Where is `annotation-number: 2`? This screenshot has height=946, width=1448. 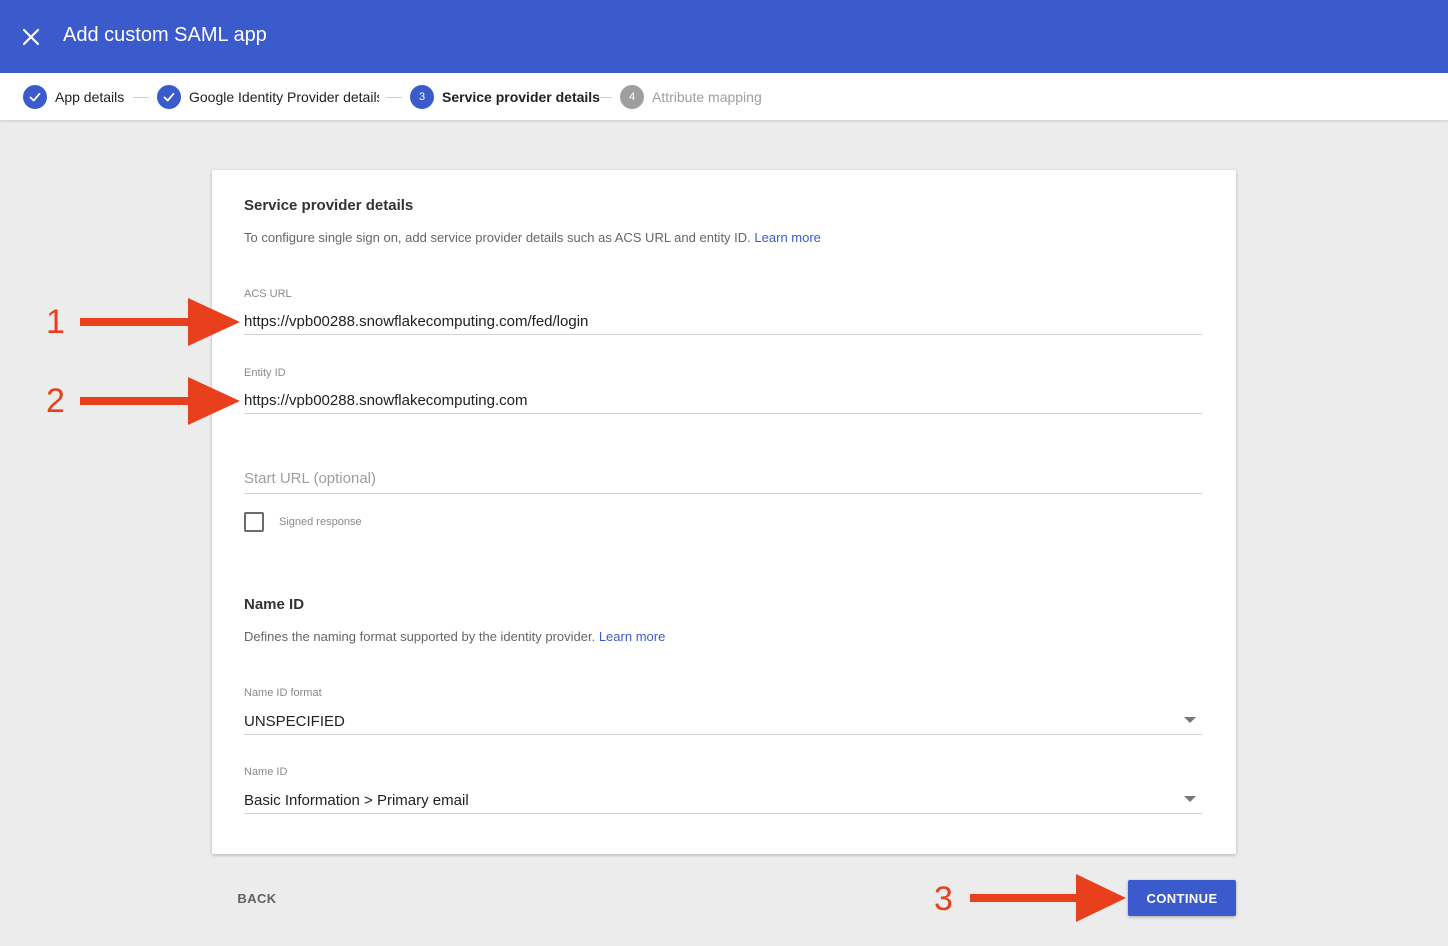
annotation-number: 2 is located at coordinates (55, 401).